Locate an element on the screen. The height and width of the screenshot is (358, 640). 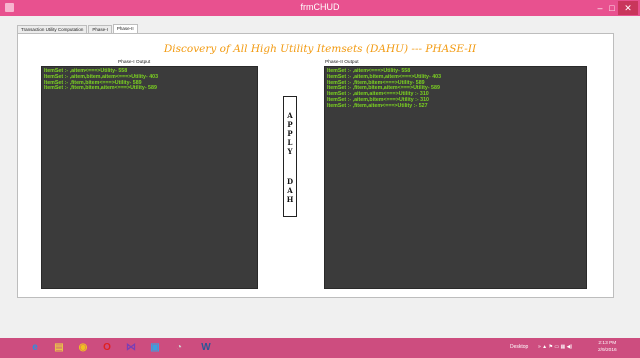
apply-button-letter: Y is located at coordinates (290, 151).